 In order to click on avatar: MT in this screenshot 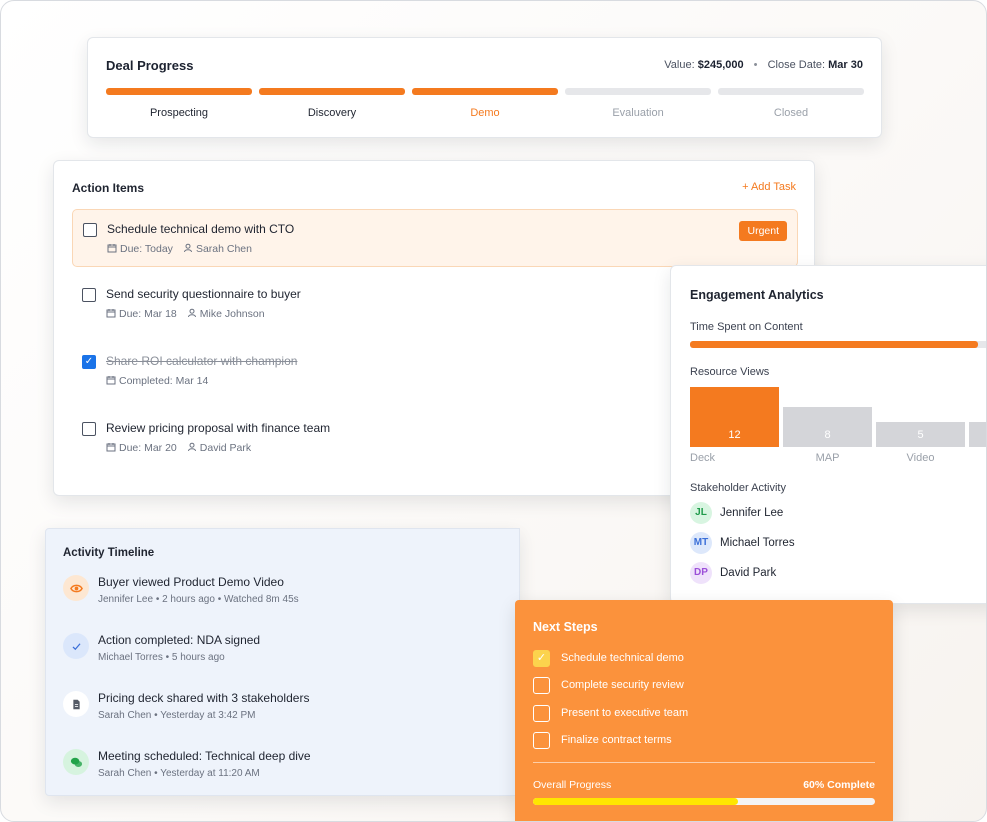, I will do `click(701, 543)`.